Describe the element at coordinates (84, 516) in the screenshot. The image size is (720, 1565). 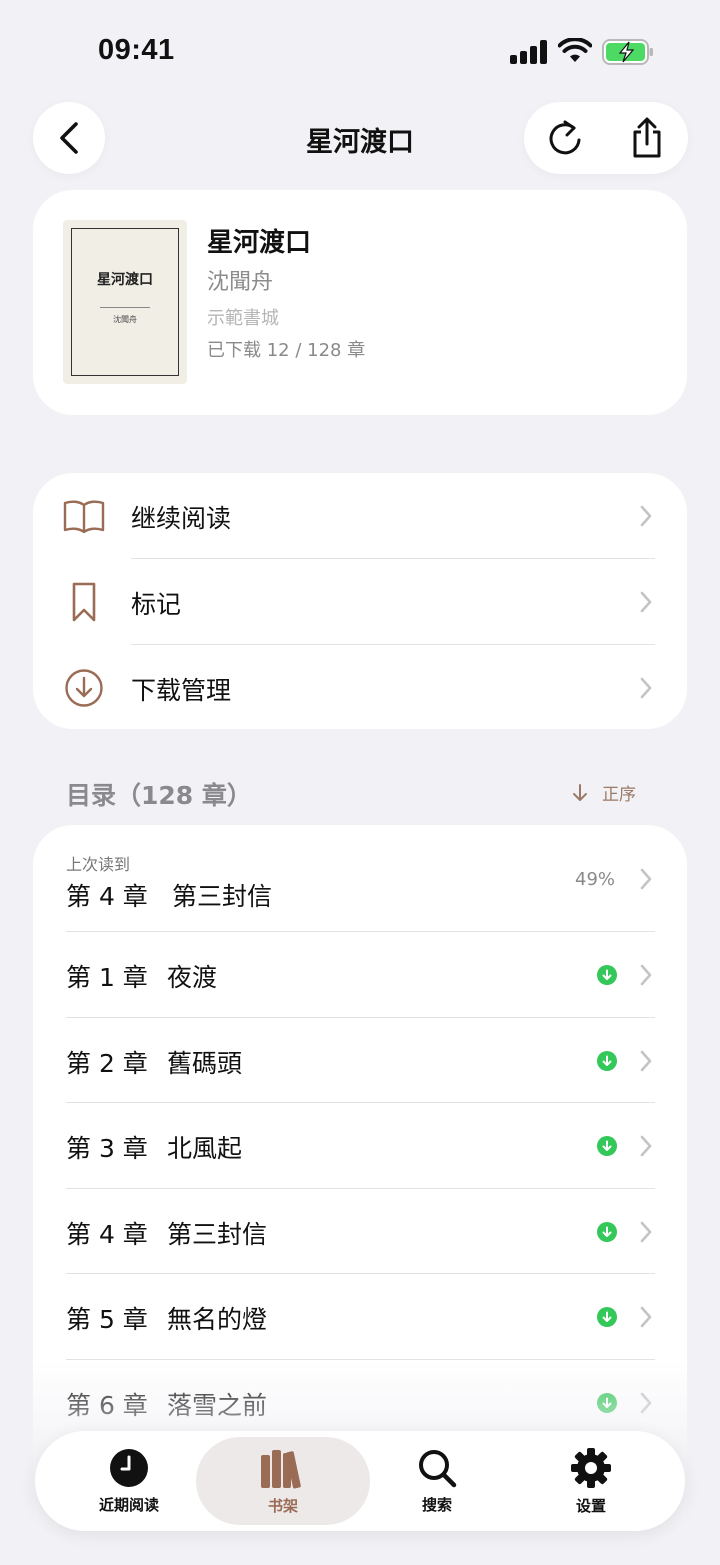
I see `open-book-icon` at that location.